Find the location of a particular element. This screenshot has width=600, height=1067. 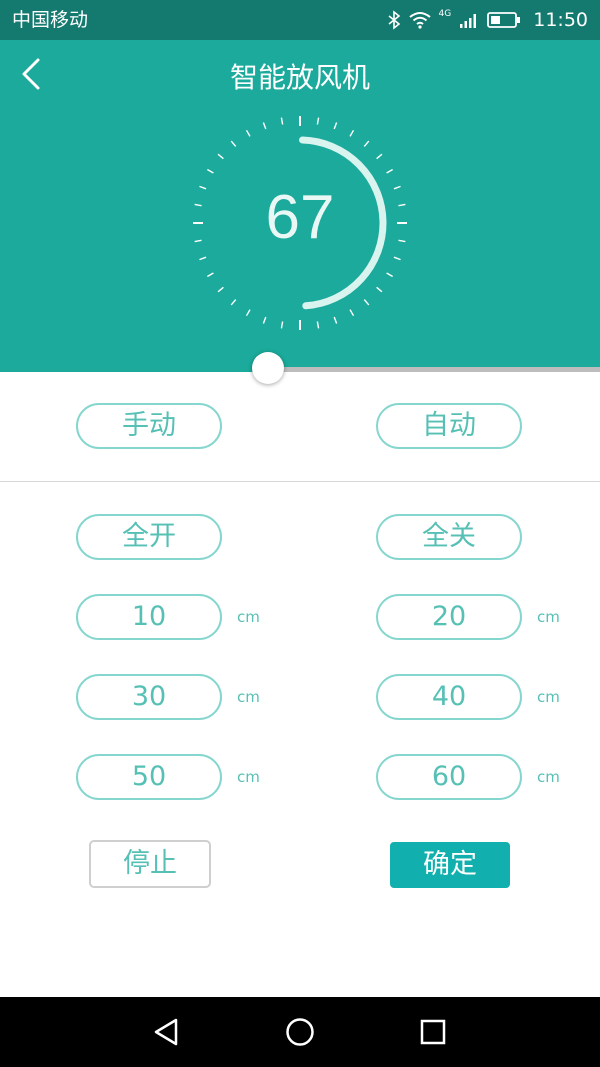

manual-mode-button: 手动 is located at coordinates (149, 426).